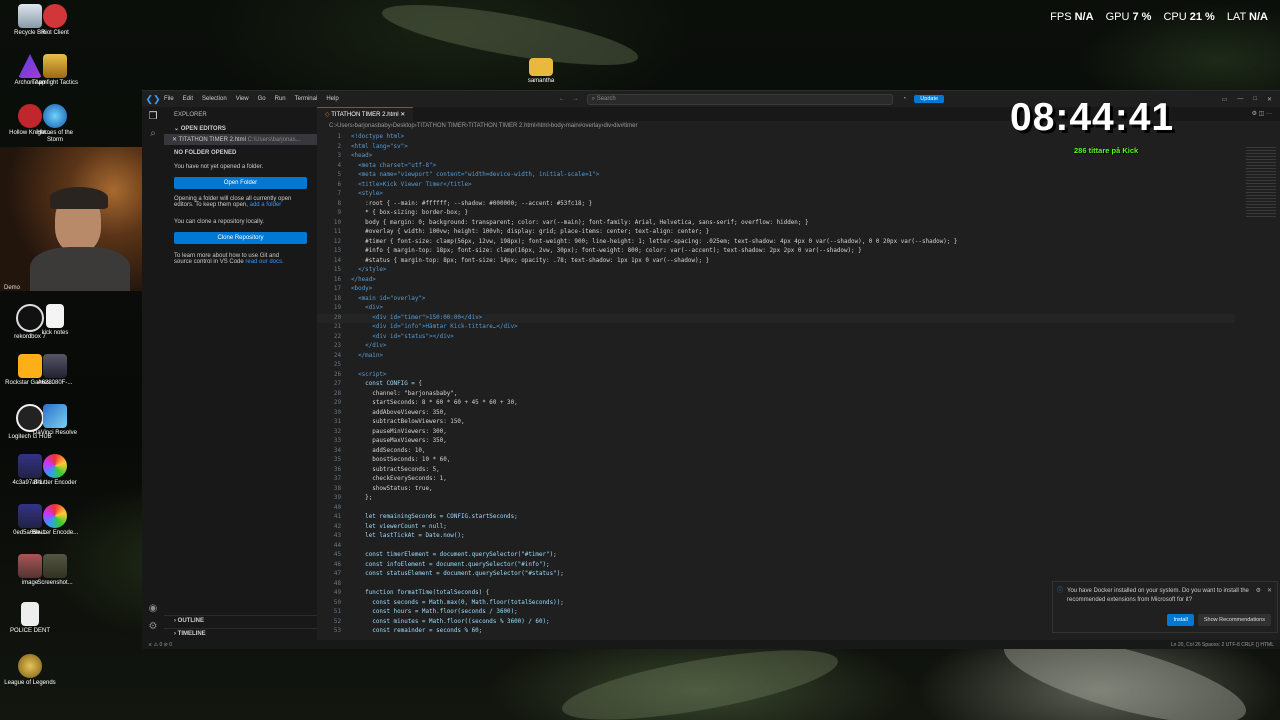 Image resolution: width=1280 pixels, height=720 pixels. What do you see at coordinates (776, 414) in the screenshot?
I see `code-line: 30 addAboveViewers: 350,` at bounding box center [776, 414].